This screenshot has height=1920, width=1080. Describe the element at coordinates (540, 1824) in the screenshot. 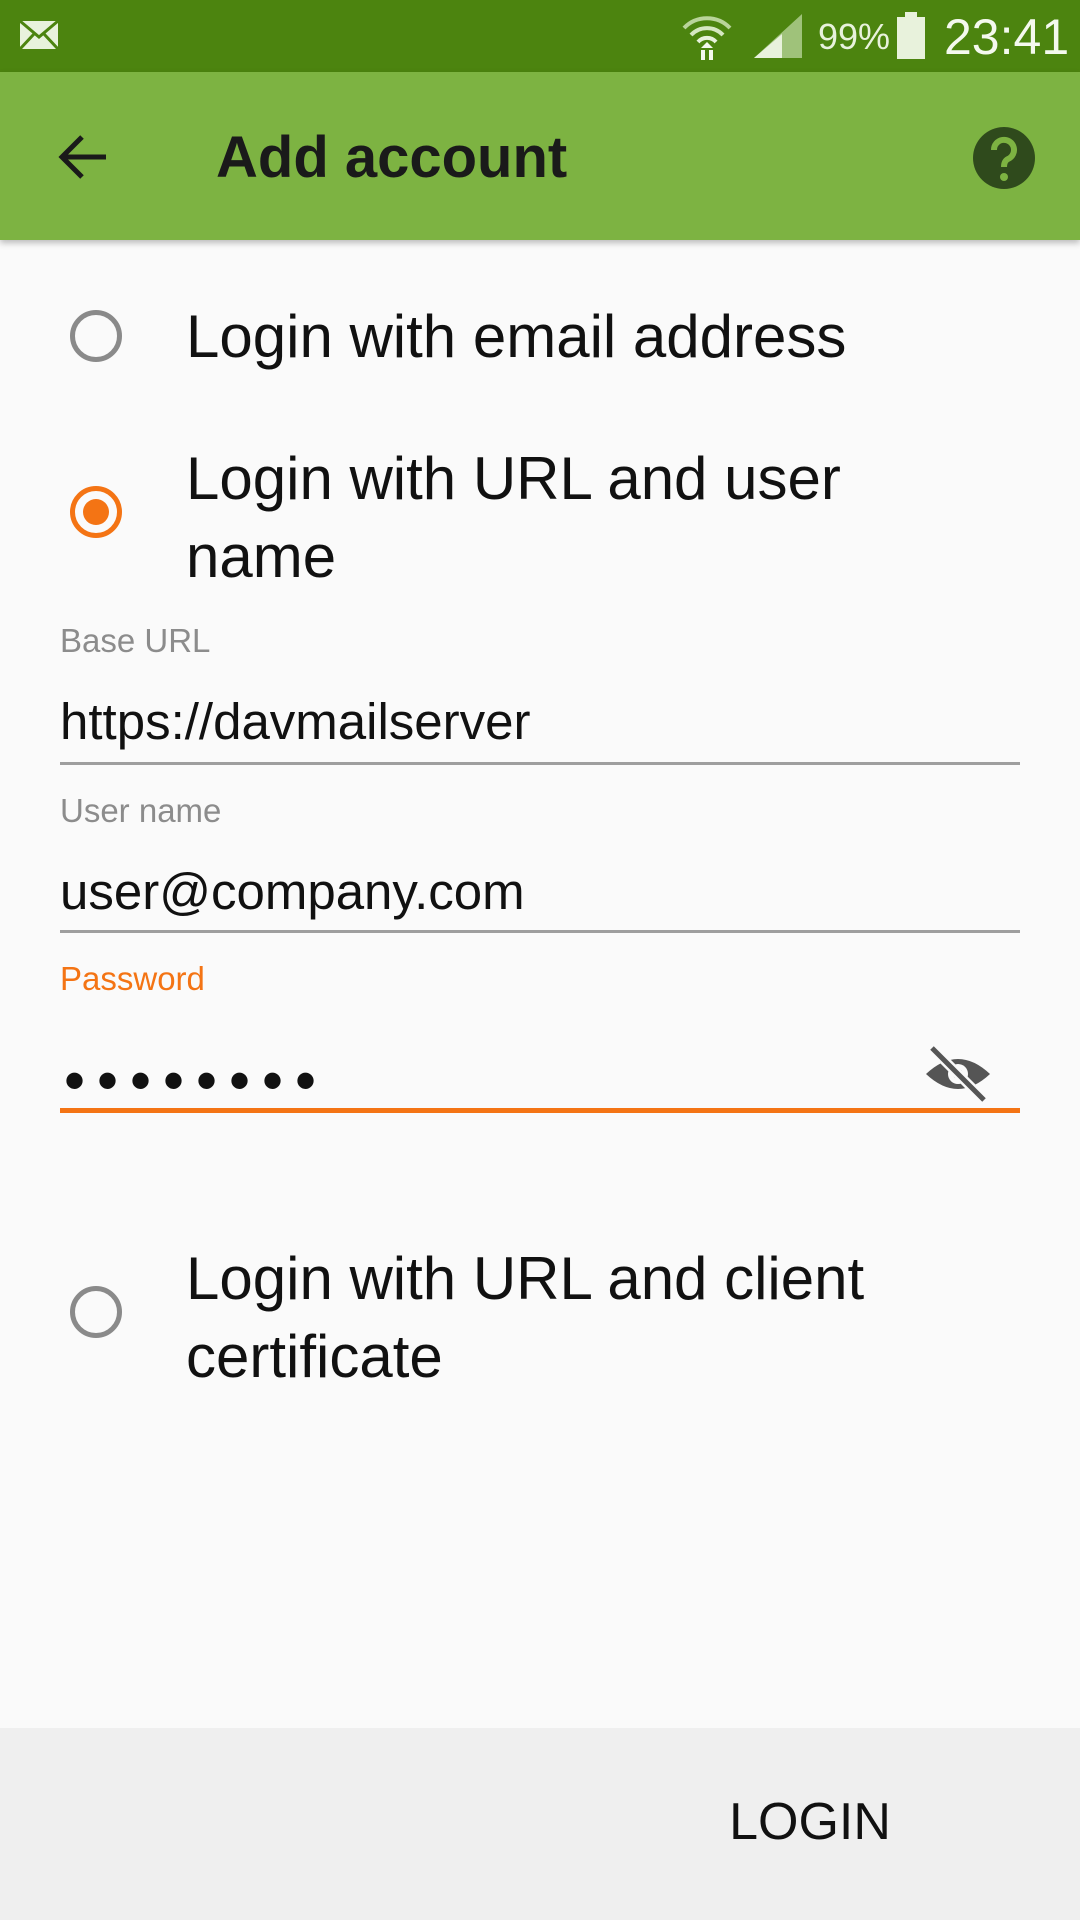

I see `bottom-bar: LOGIN` at that location.